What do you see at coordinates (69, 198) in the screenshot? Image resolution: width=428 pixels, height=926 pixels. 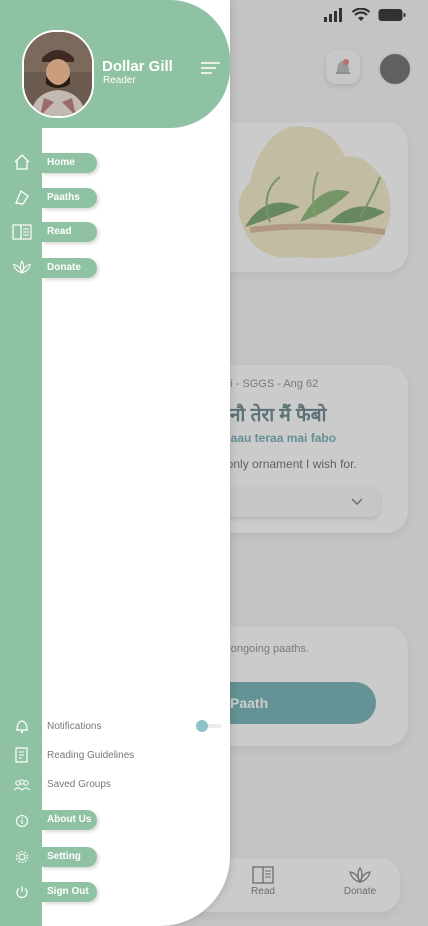 I see `nav-paaths: Paaths` at bounding box center [69, 198].